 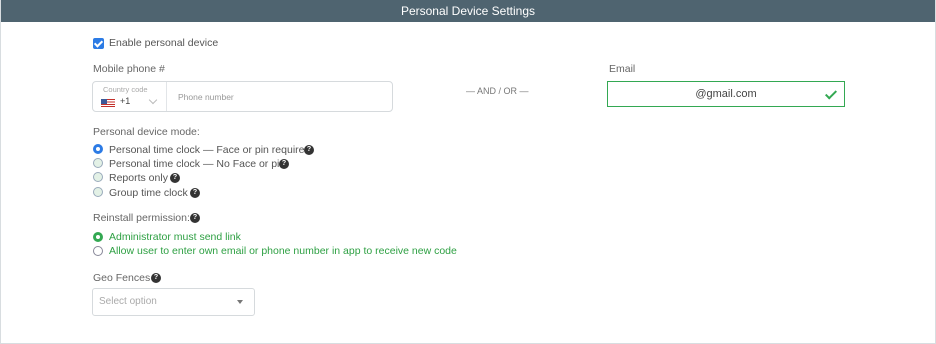 What do you see at coordinates (108, 103) in the screenshot?
I see `us-flag-icon` at bounding box center [108, 103].